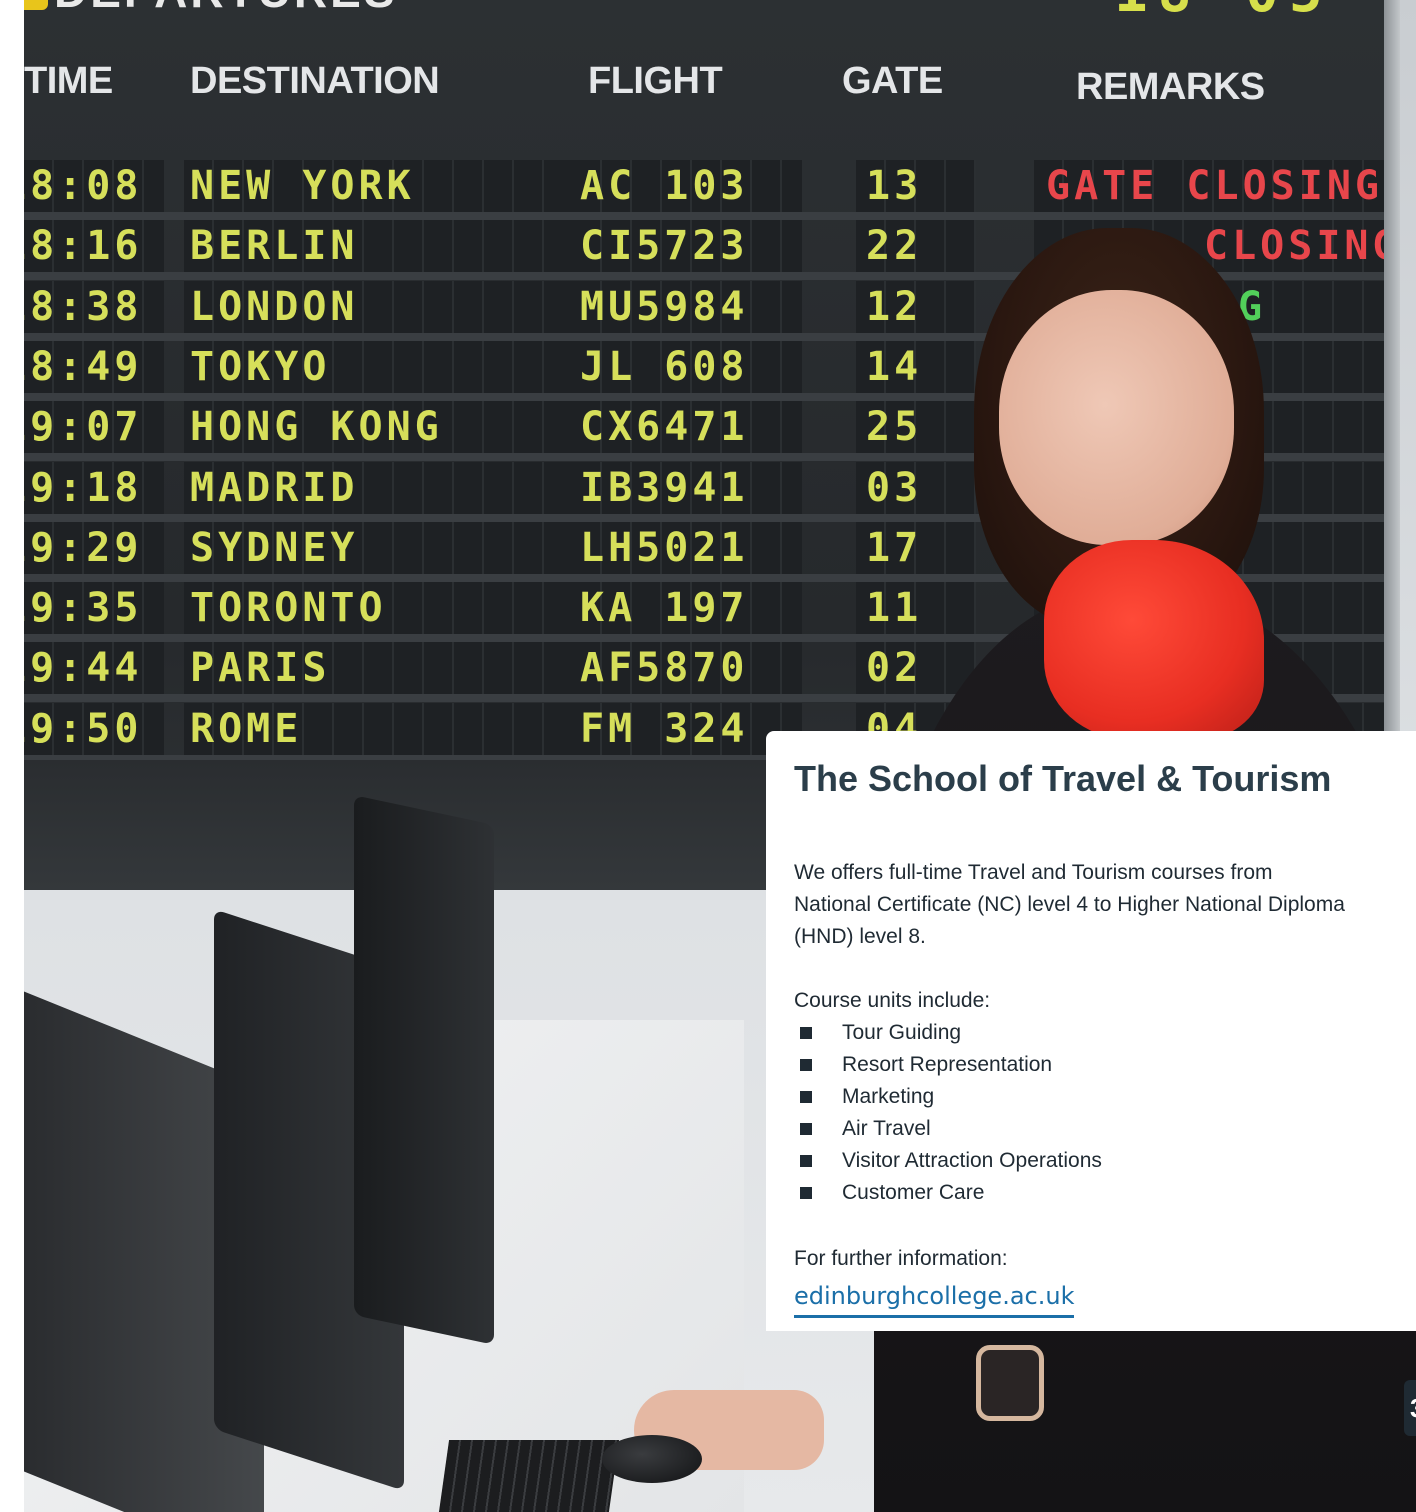  I want to click on unit-label: Customer Care, so click(913, 1192).